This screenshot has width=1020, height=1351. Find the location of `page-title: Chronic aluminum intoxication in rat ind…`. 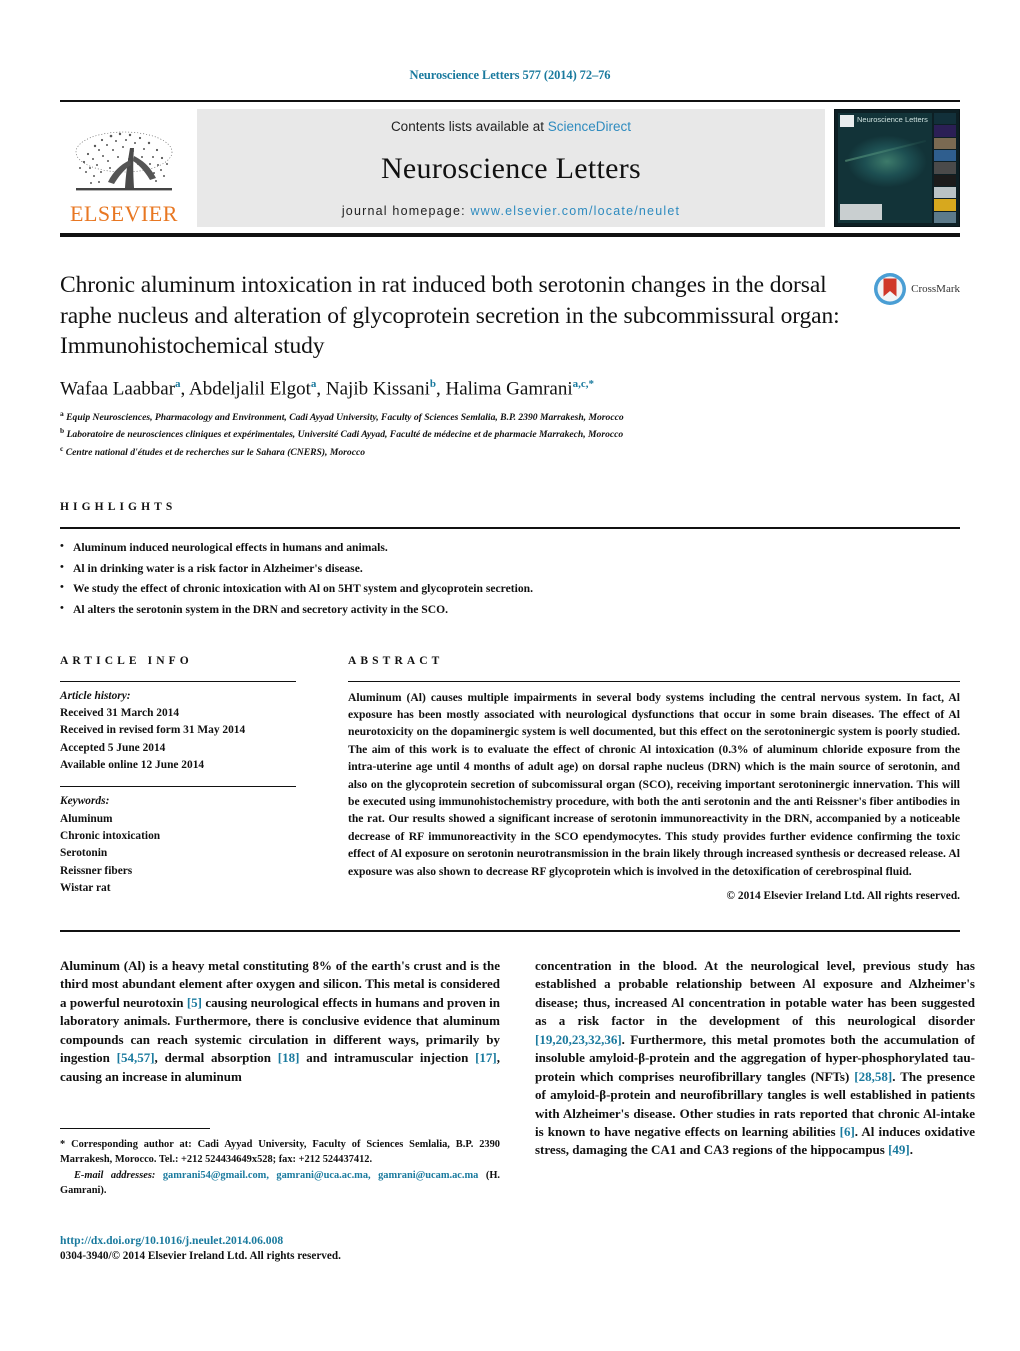

page-title: Chronic aluminum intoxication in rat ind… is located at coordinates (450, 316).